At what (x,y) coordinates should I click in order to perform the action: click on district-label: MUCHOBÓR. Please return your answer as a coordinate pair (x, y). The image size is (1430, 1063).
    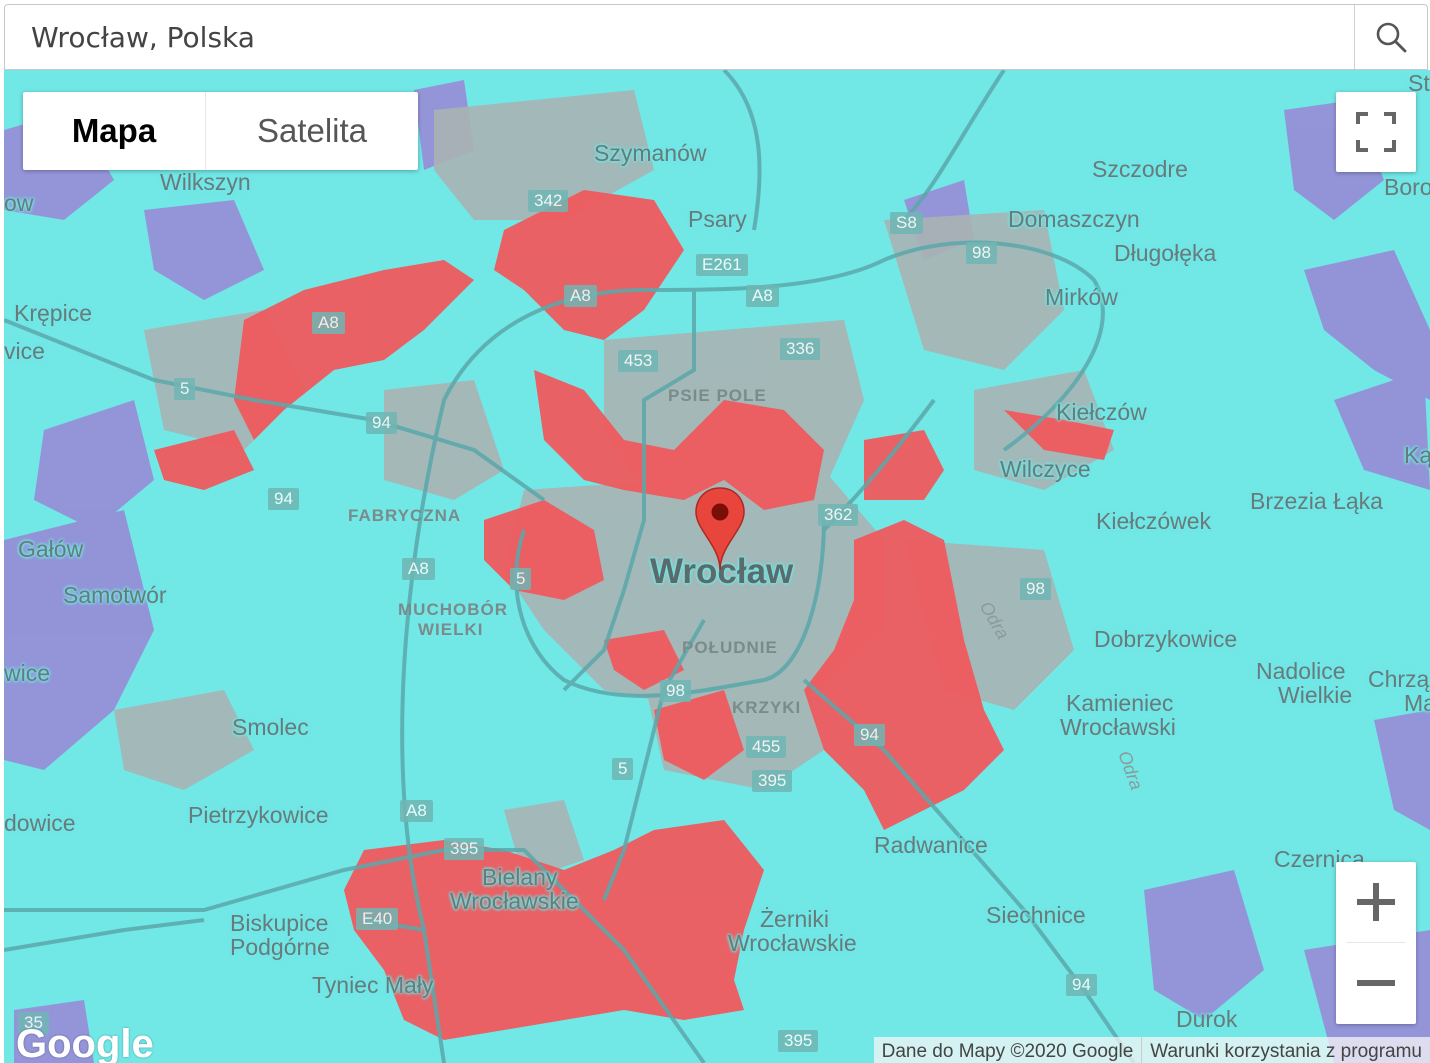
    Looking at the image, I should click on (453, 609).